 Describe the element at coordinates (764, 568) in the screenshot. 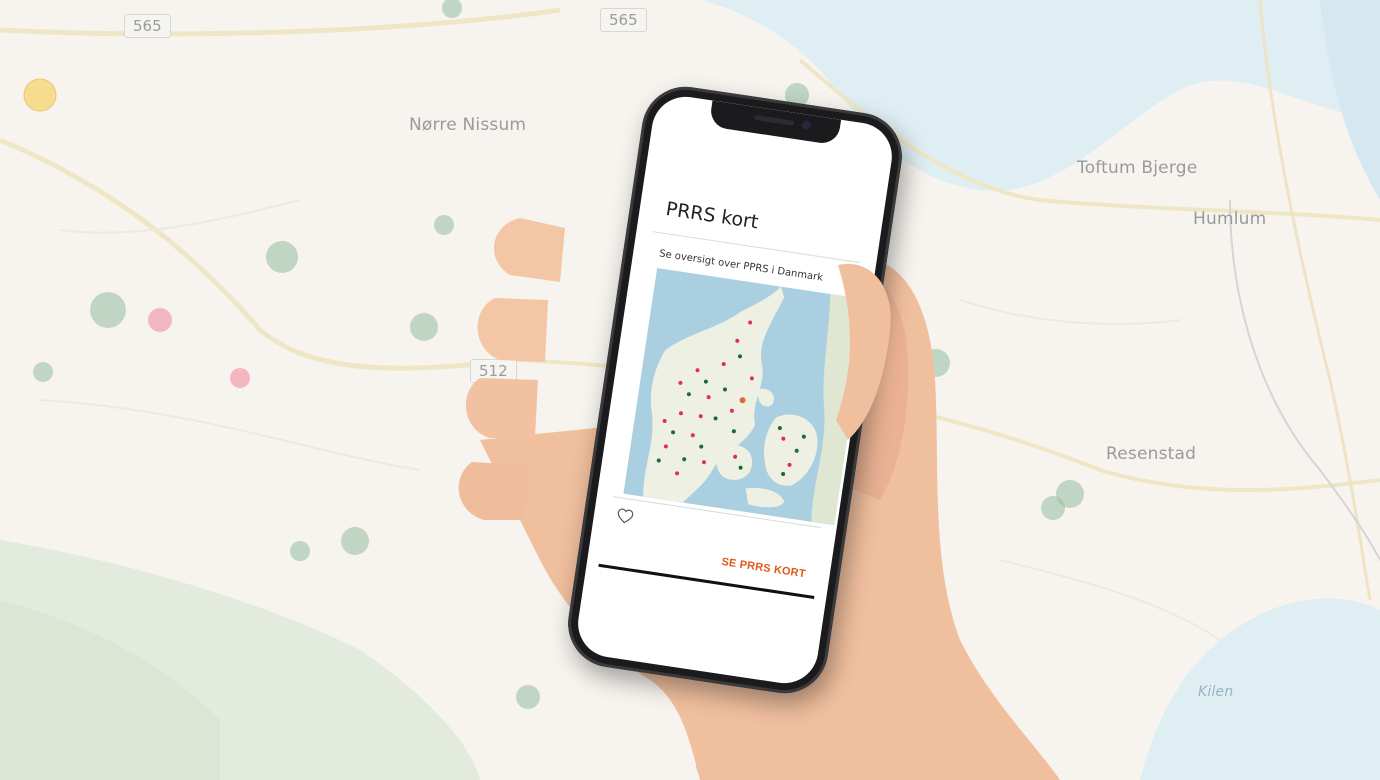

I see `see-prrs-map-button: SE PRRS KORT` at that location.